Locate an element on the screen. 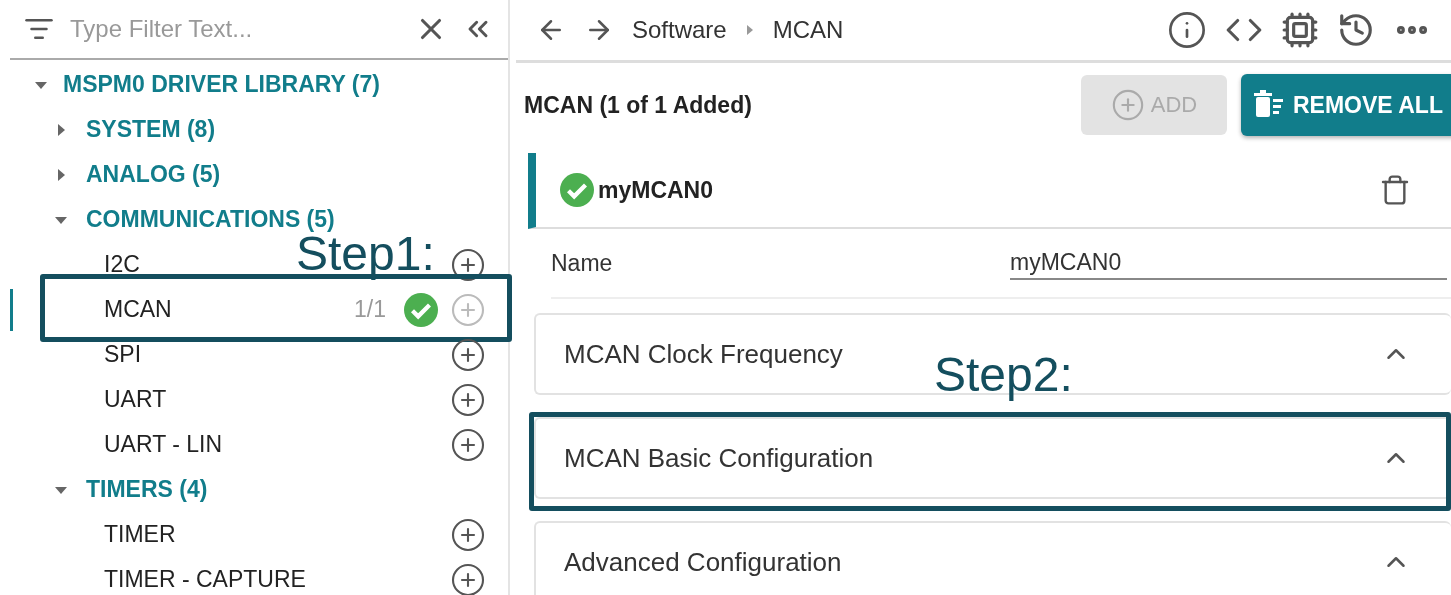 The height and width of the screenshot is (595, 1451). section-title: MCAN Basic Configuration is located at coordinates (719, 458).